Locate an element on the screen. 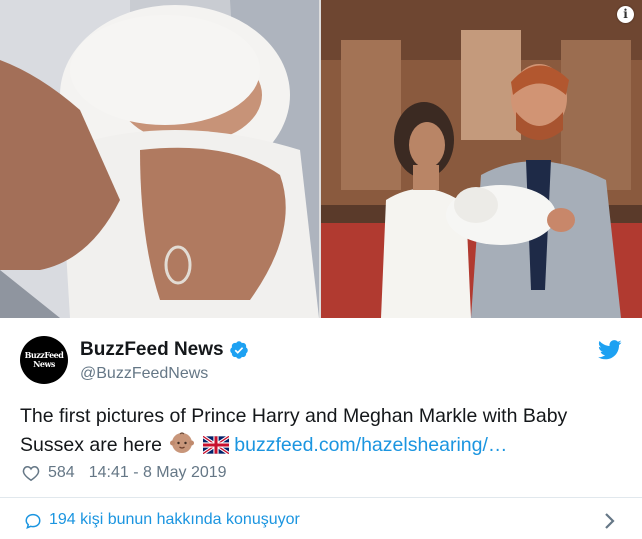  user-handle: @BuzzFeedNews is located at coordinates (164, 374).